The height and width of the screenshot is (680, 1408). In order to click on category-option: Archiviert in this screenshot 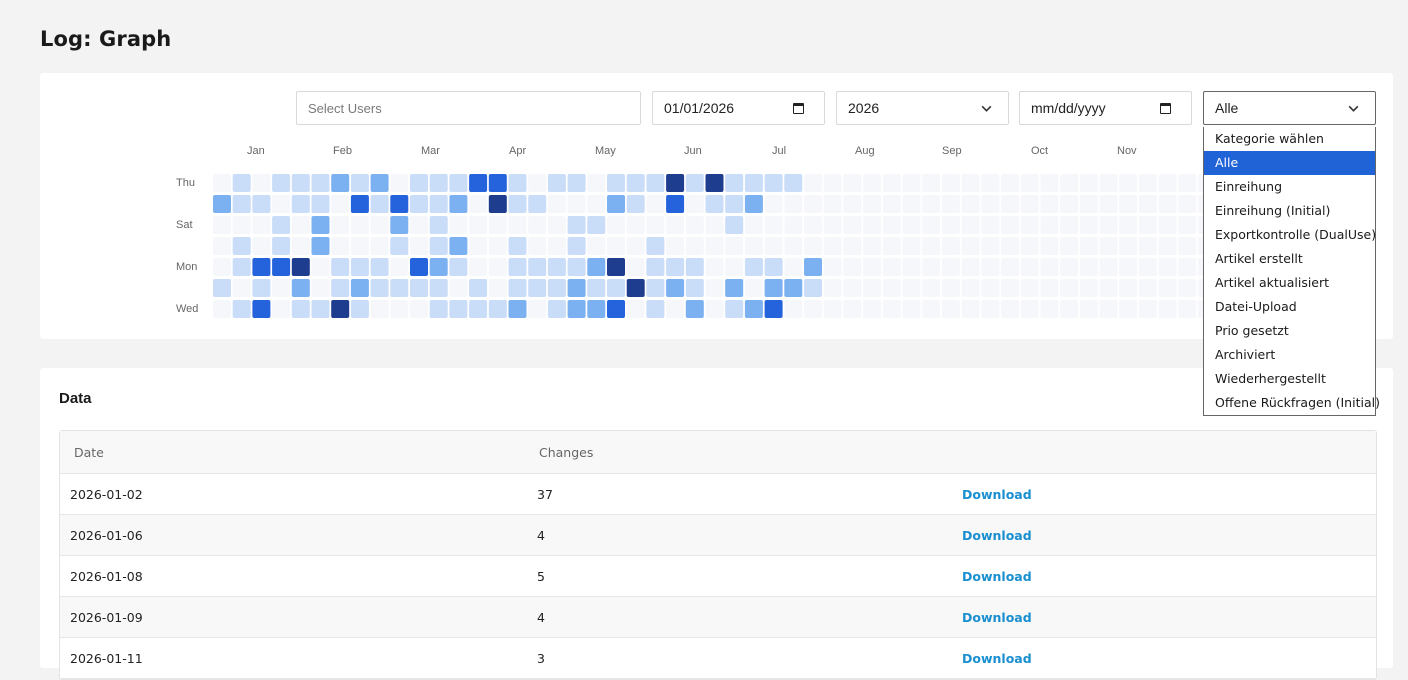, I will do `click(1289, 355)`.